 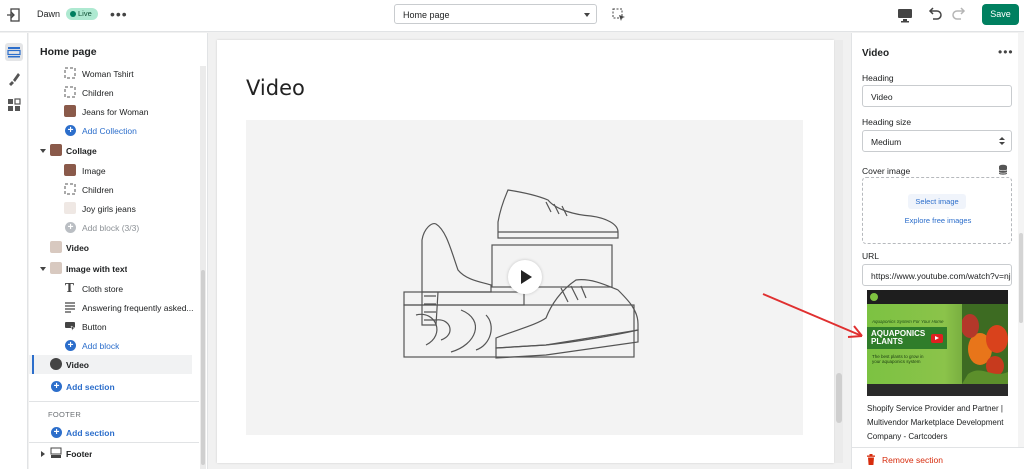 I want to click on trash-icon, so click(x=871, y=459).